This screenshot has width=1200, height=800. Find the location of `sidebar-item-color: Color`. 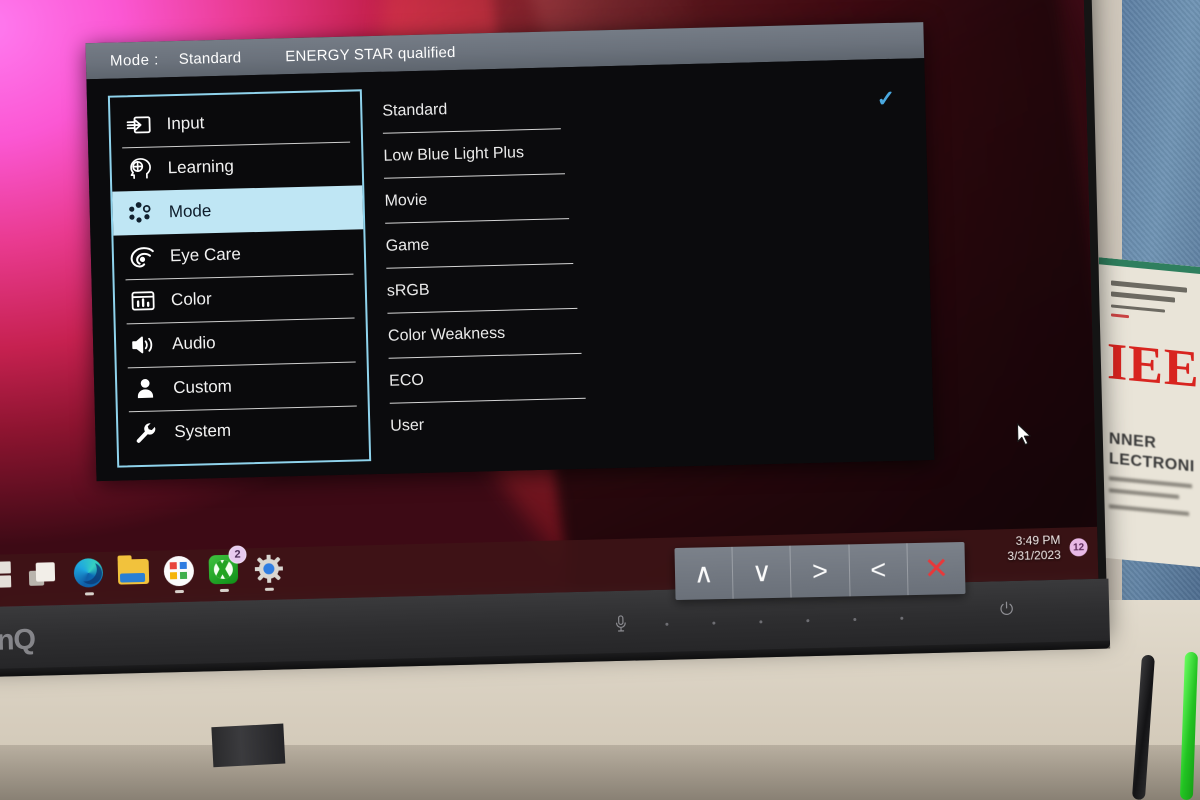

sidebar-item-color: Color is located at coordinates (240, 298).